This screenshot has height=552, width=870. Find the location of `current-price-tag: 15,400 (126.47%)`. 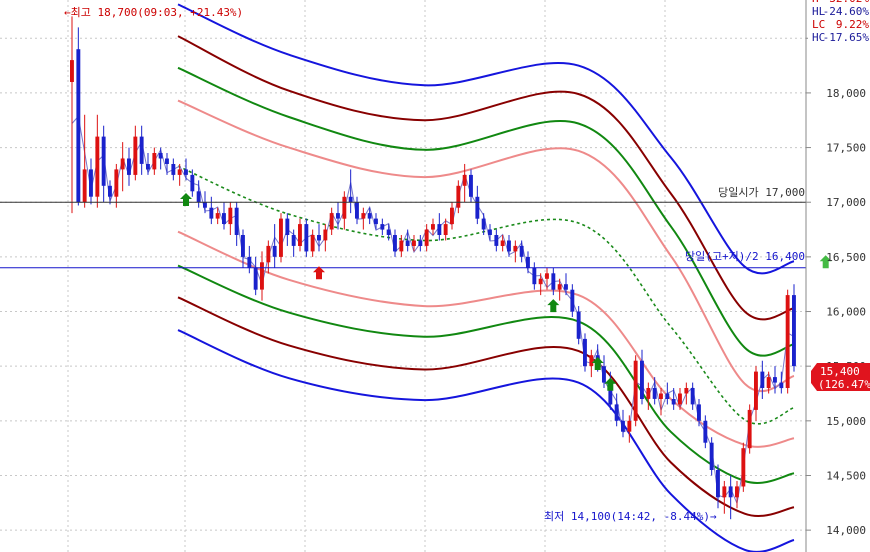

current-price-tag: 15,400 (126.47%) is located at coordinates (840, 377).